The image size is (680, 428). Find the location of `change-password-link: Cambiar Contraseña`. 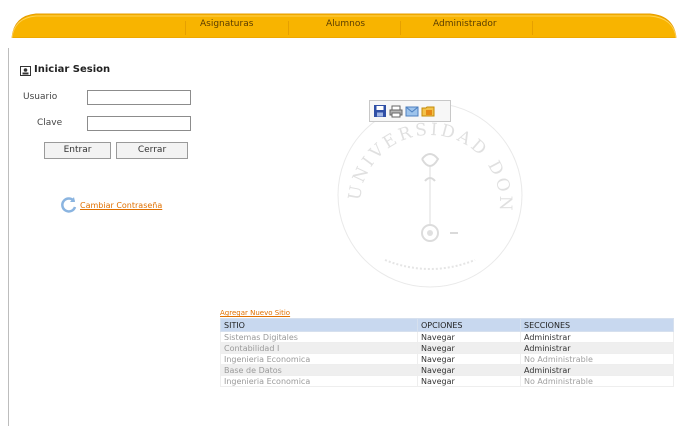

change-password-link: Cambiar Contraseña is located at coordinates (121, 205).